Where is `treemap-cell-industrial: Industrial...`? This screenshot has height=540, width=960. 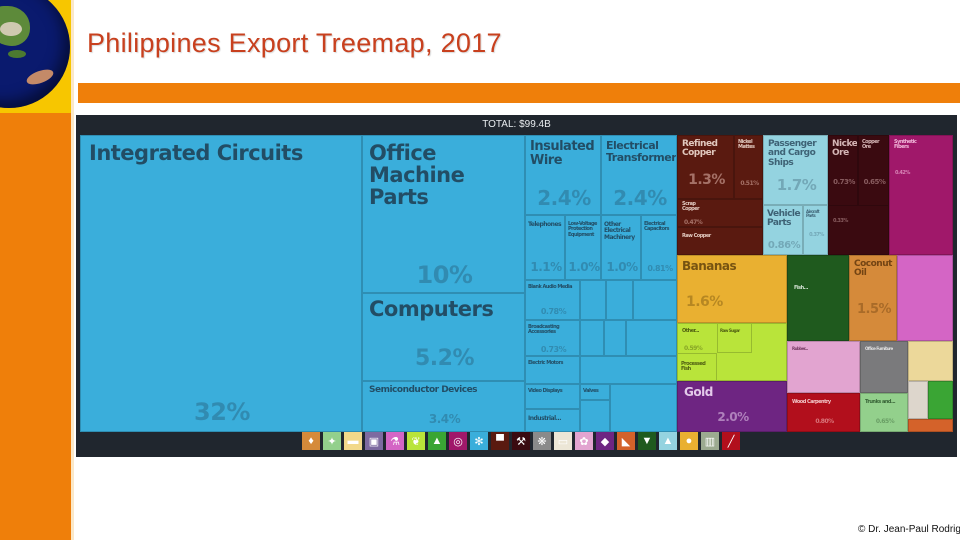 treemap-cell-industrial: Industrial... is located at coordinates (552, 420).